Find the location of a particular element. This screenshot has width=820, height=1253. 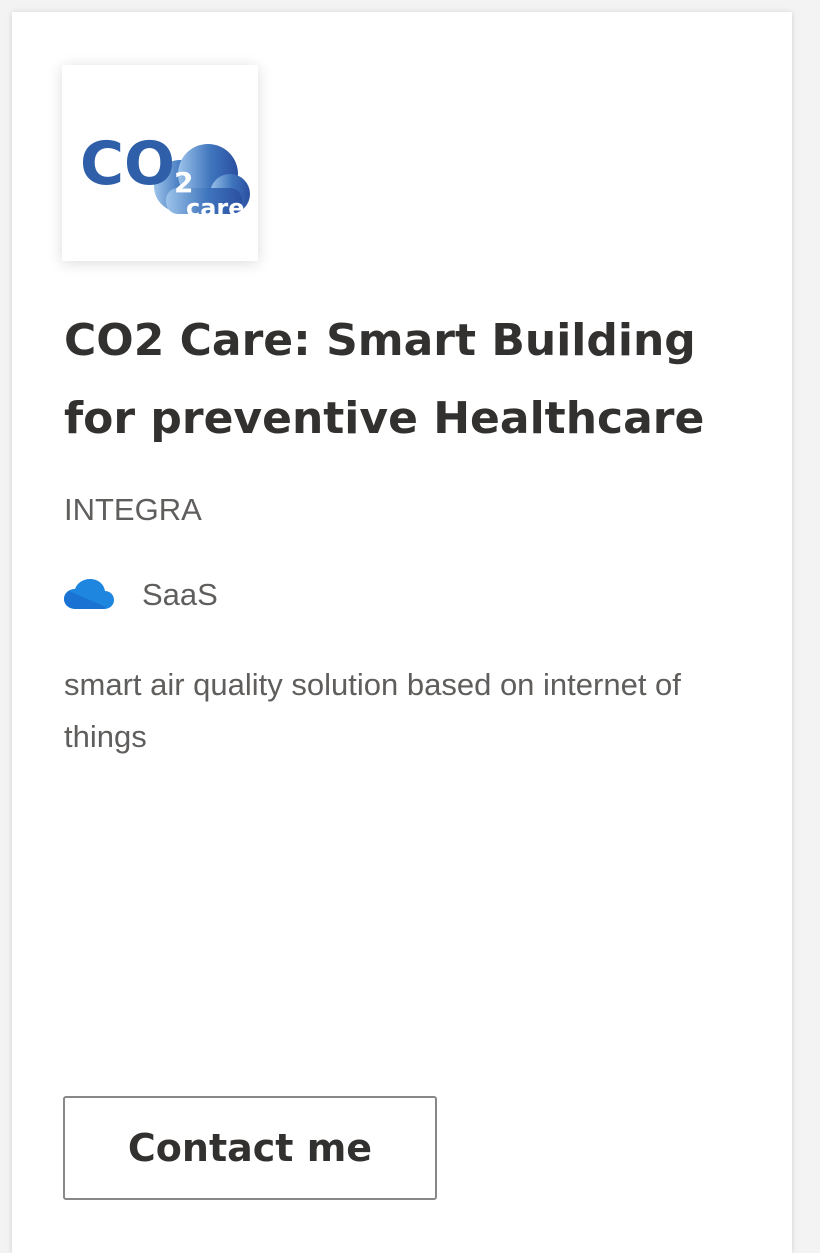

contact-me-button: Contact me is located at coordinates (250, 1148).